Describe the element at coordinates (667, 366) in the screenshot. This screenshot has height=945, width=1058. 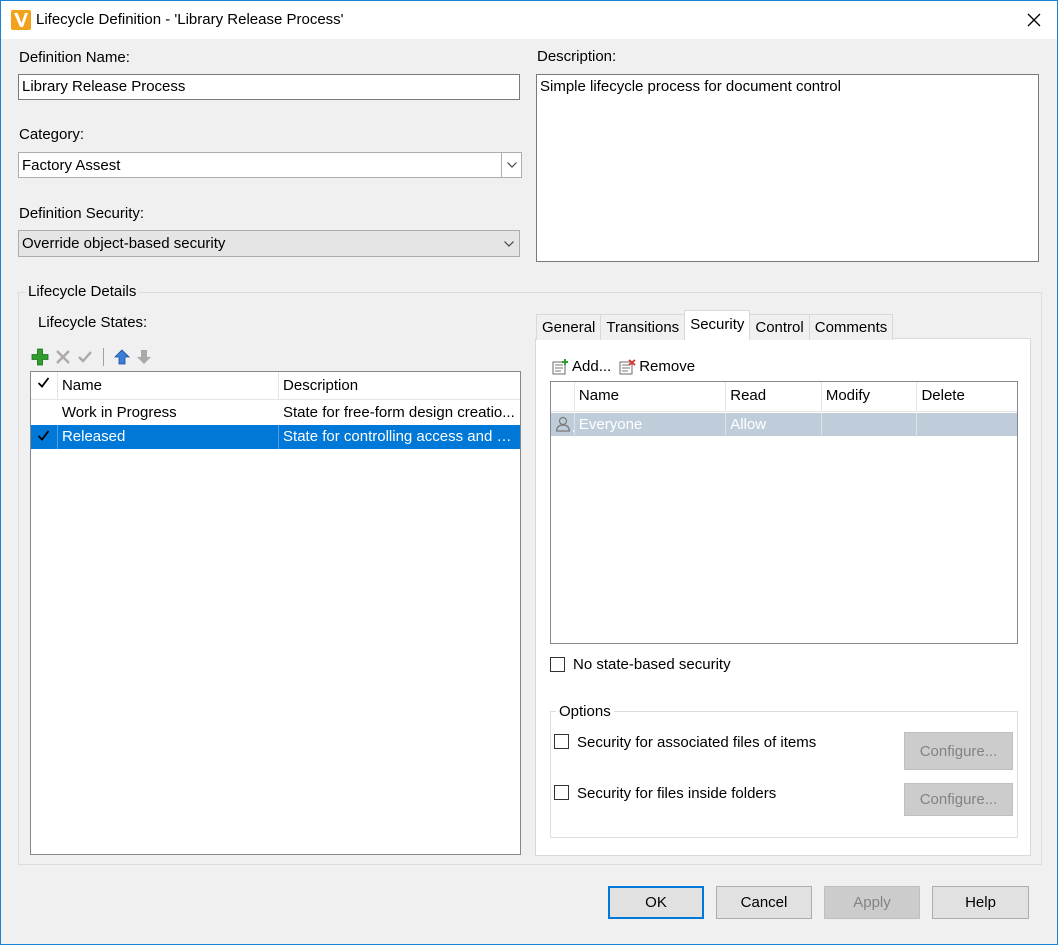
I see `remove-label: Remove` at that location.